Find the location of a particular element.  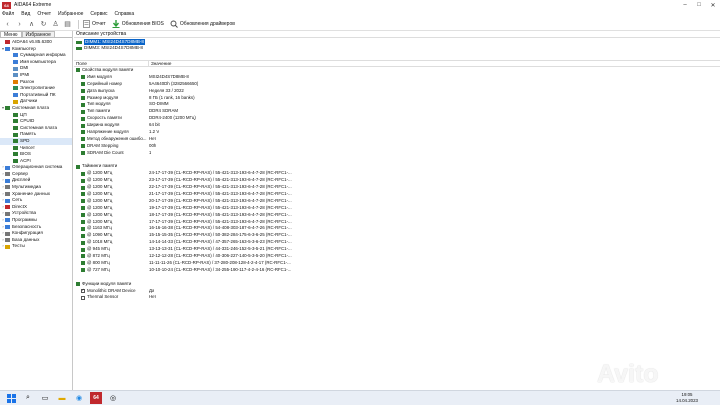

tree-item: › Безопасность is located at coordinates (36, 227).